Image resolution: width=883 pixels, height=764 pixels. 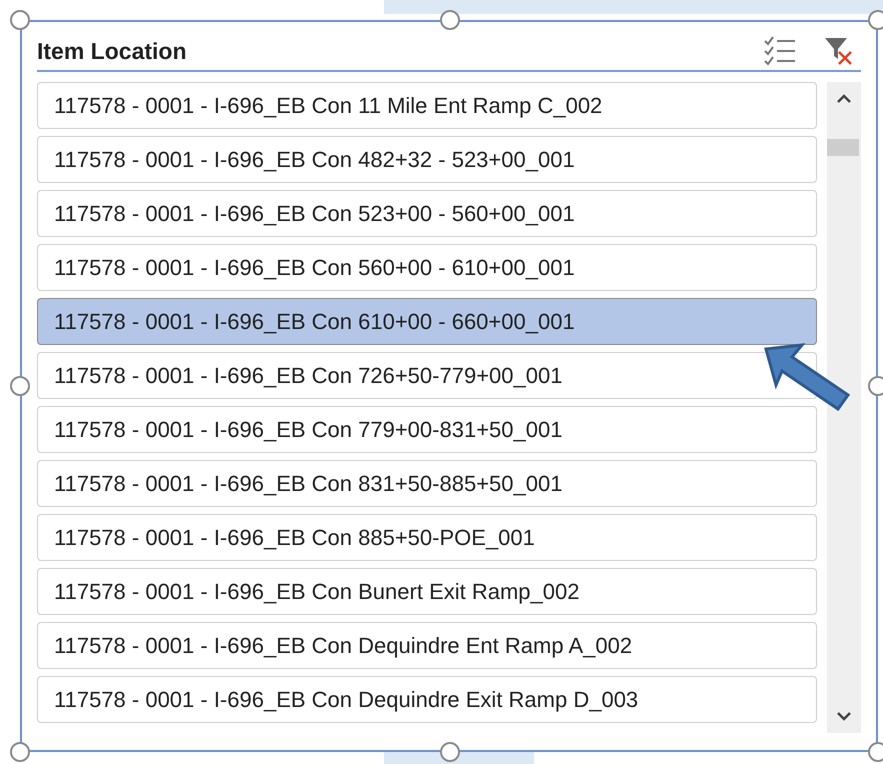 I want to click on slicer-item: 117578 - 0001 - I-696_EB Con 482+32 - 523+00_001, so click(x=427, y=159).